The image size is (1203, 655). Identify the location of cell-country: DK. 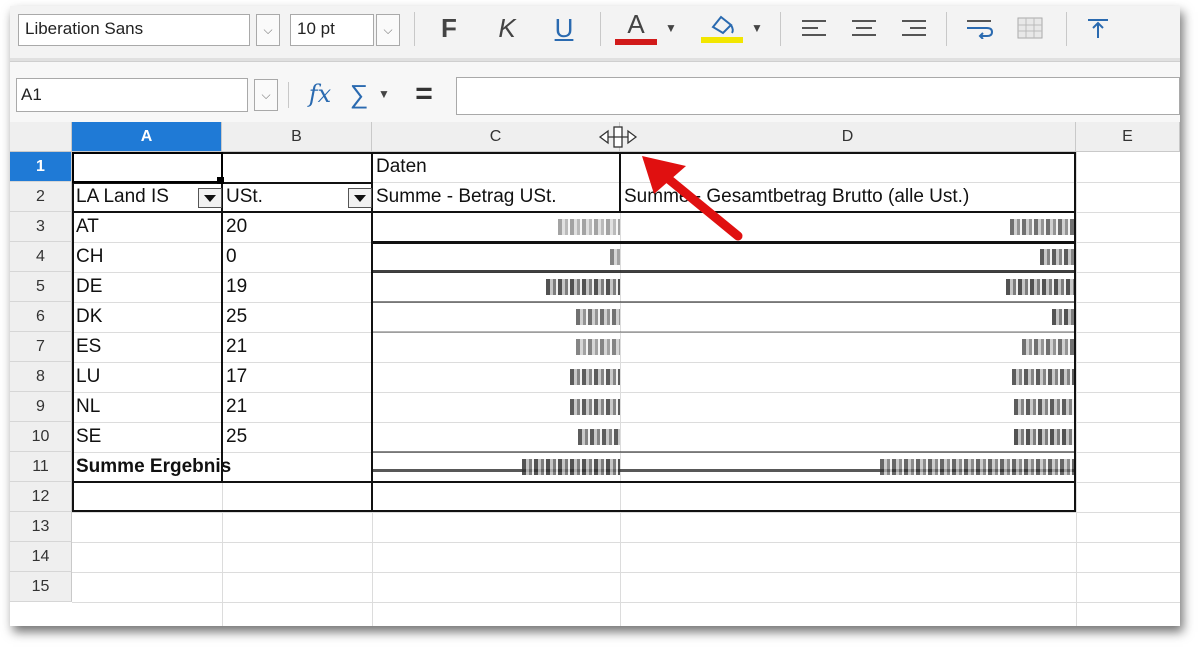
(147, 318).